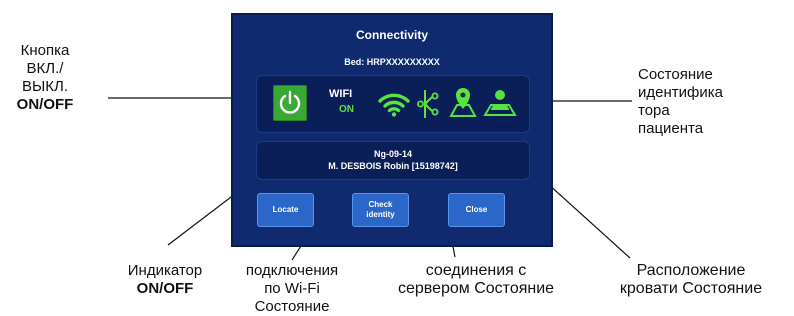 Image resolution: width=794 pixels, height=316 pixels. I want to click on callout-text: тора, so click(654, 110).